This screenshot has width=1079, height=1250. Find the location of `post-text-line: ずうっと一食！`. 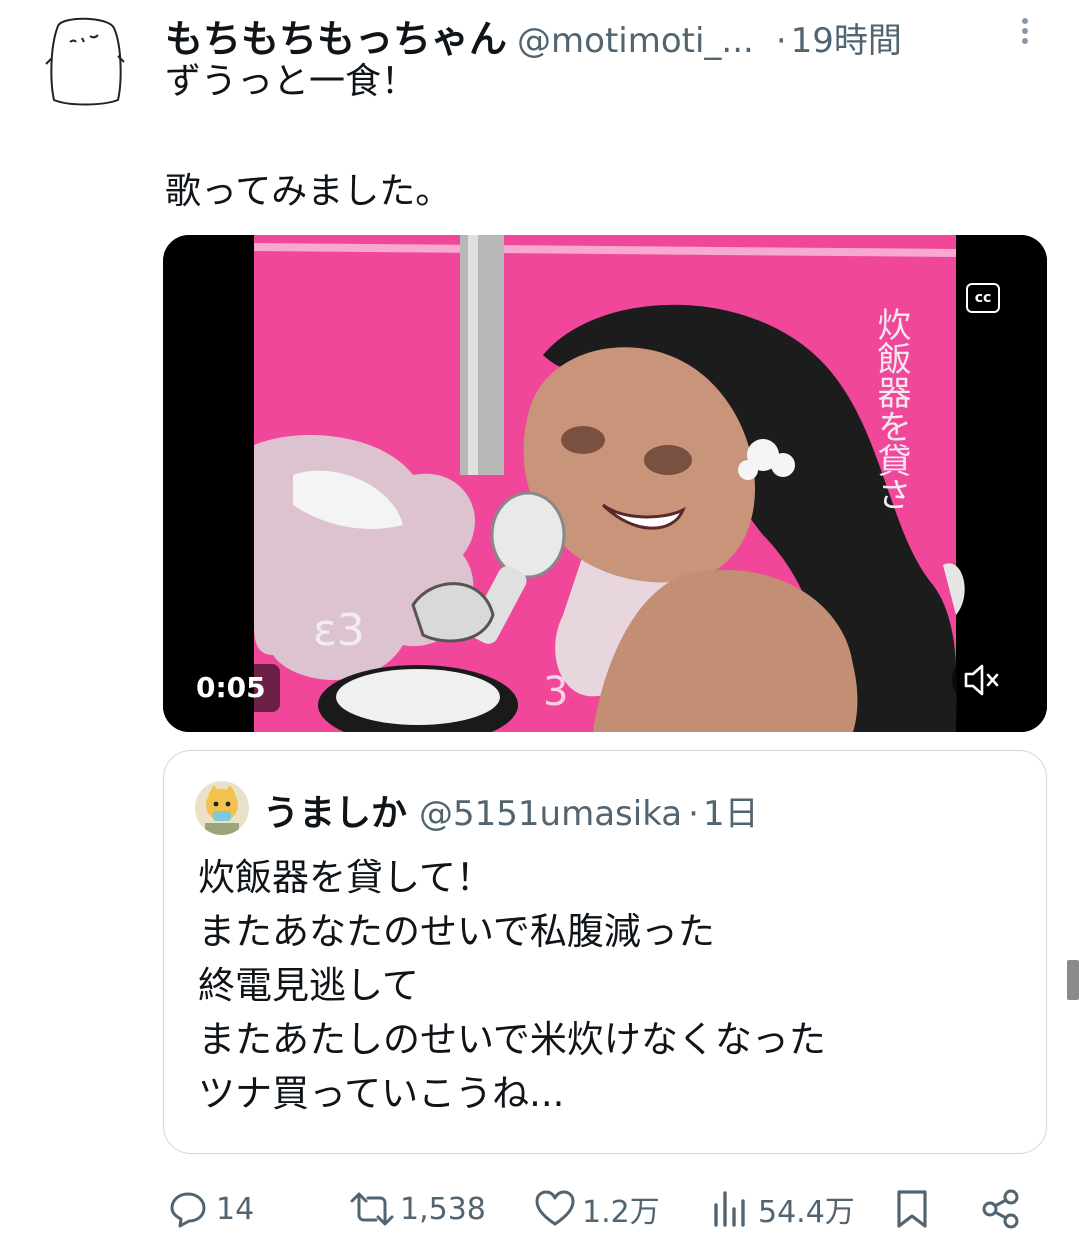

post-text-line: ずうっと一食！ is located at coordinates (291, 81).